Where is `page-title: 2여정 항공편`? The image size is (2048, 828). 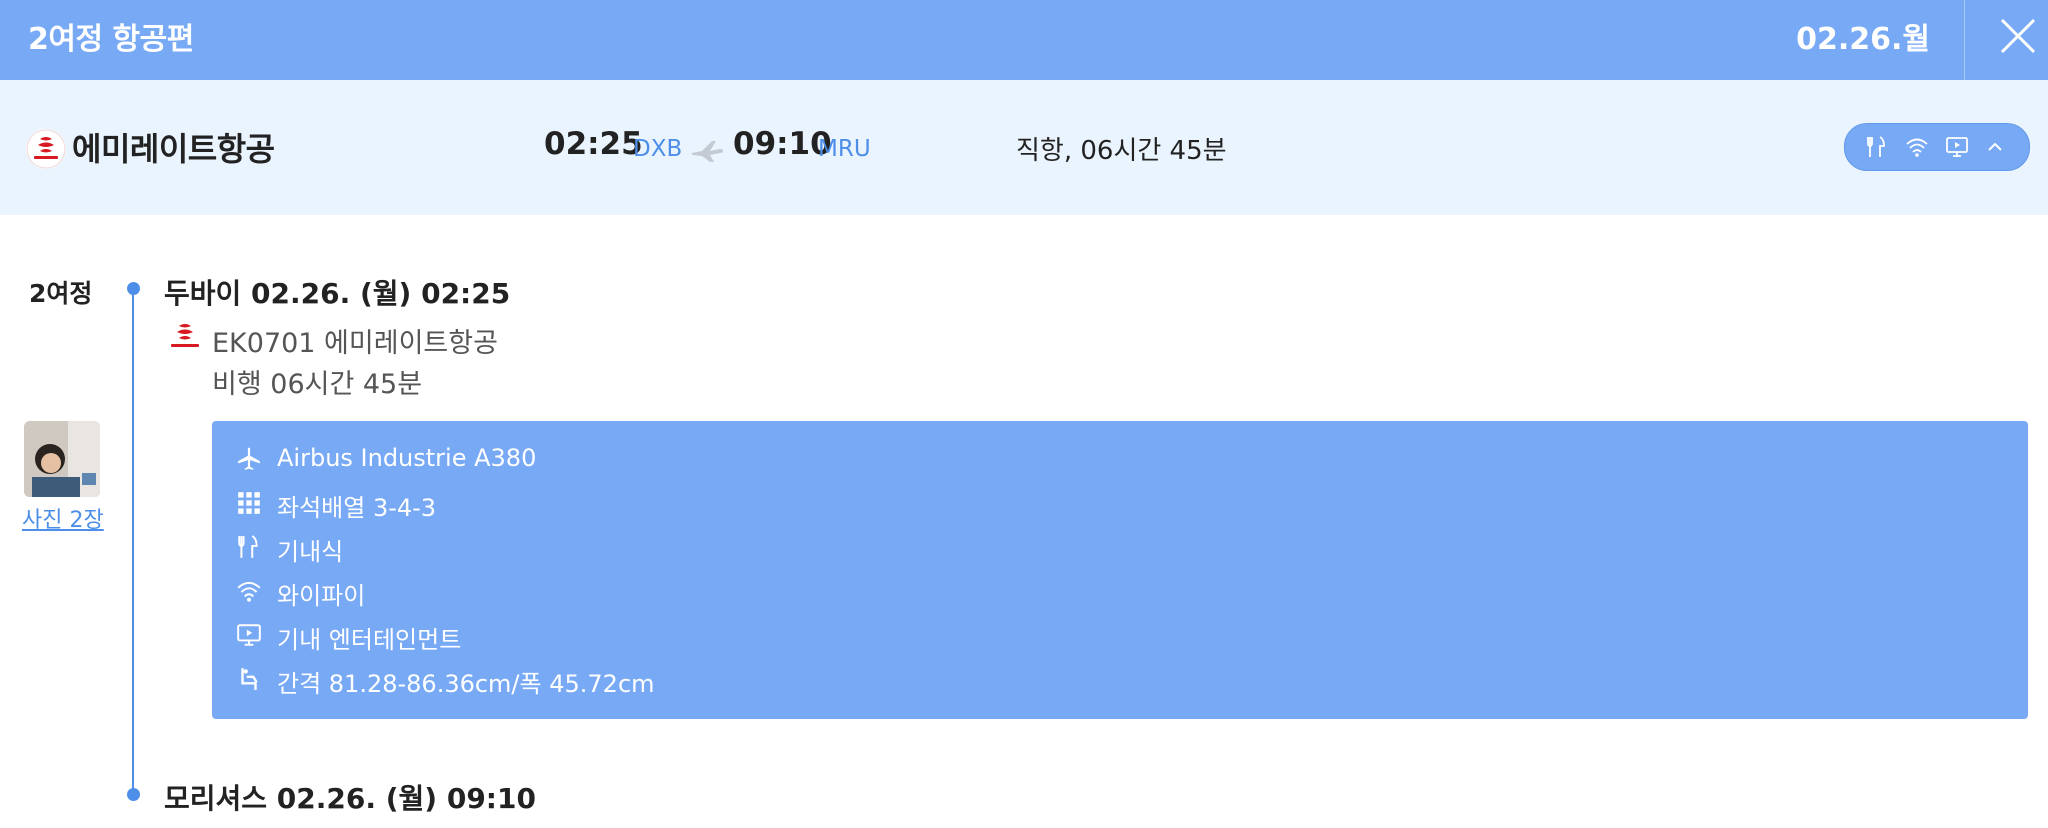
page-title: 2여정 항공편 is located at coordinates (111, 39).